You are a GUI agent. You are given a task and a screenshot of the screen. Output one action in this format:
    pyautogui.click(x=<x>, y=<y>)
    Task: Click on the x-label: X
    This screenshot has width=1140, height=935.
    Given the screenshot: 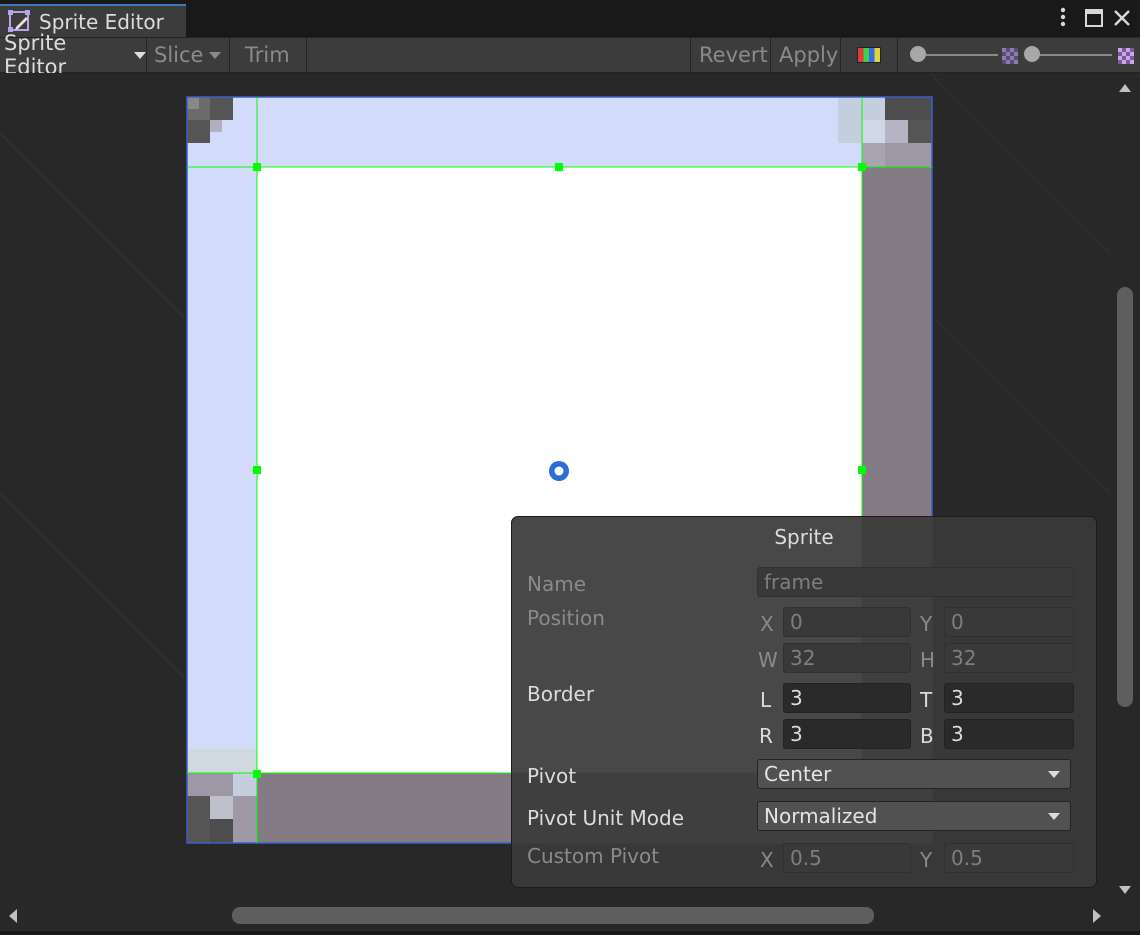 What is the action you would take?
    pyautogui.click(x=767, y=624)
    